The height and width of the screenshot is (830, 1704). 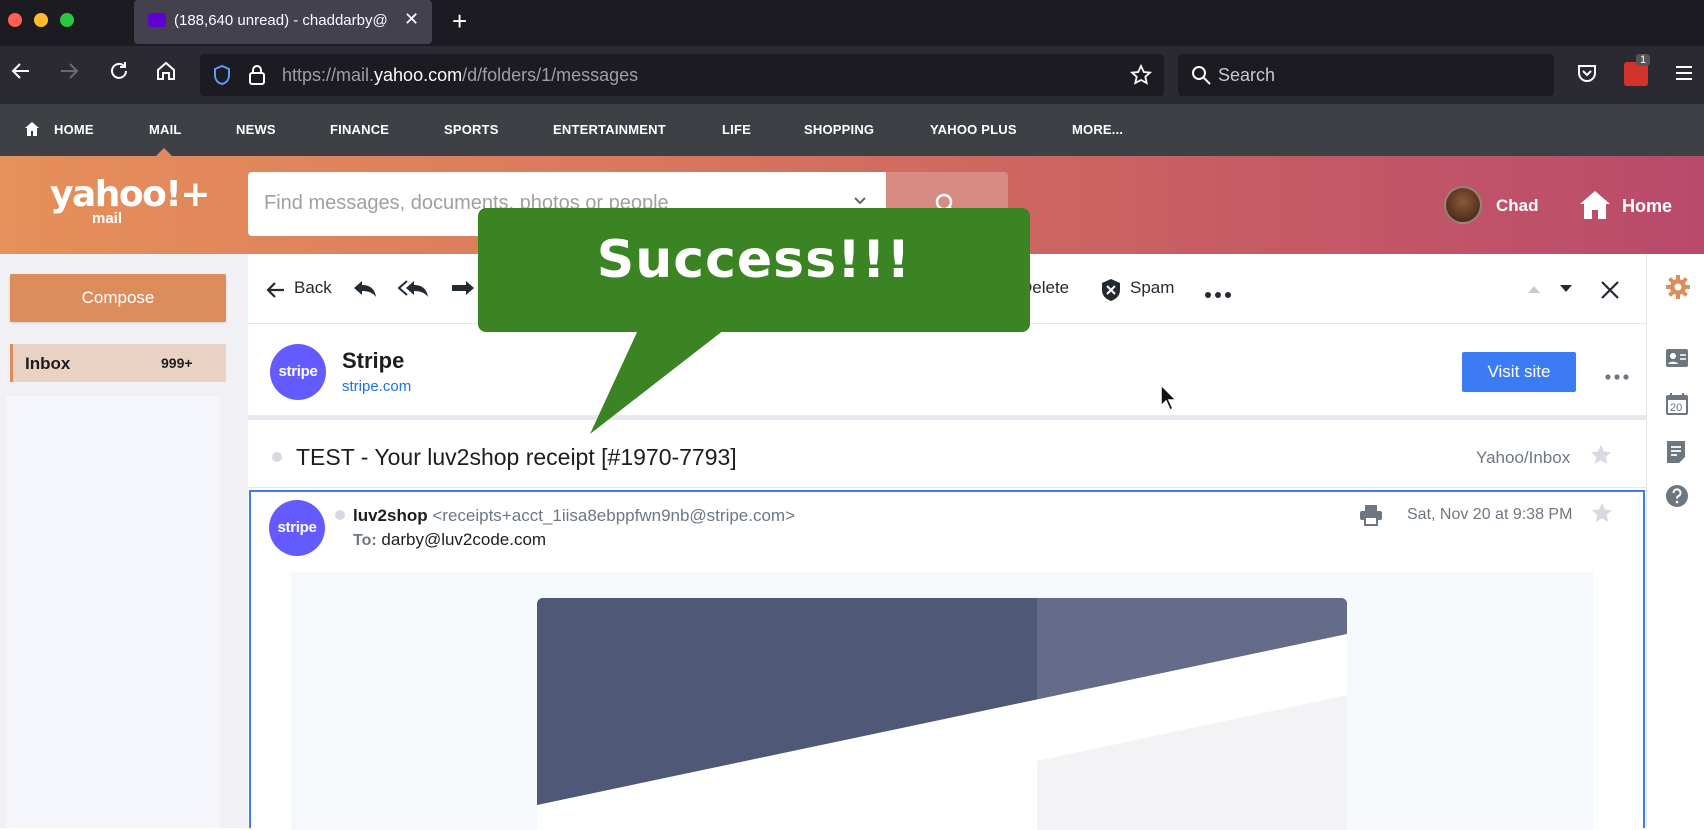 What do you see at coordinates (1517, 206) in the screenshot?
I see `user-name: Chad` at bounding box center [1517, 206].